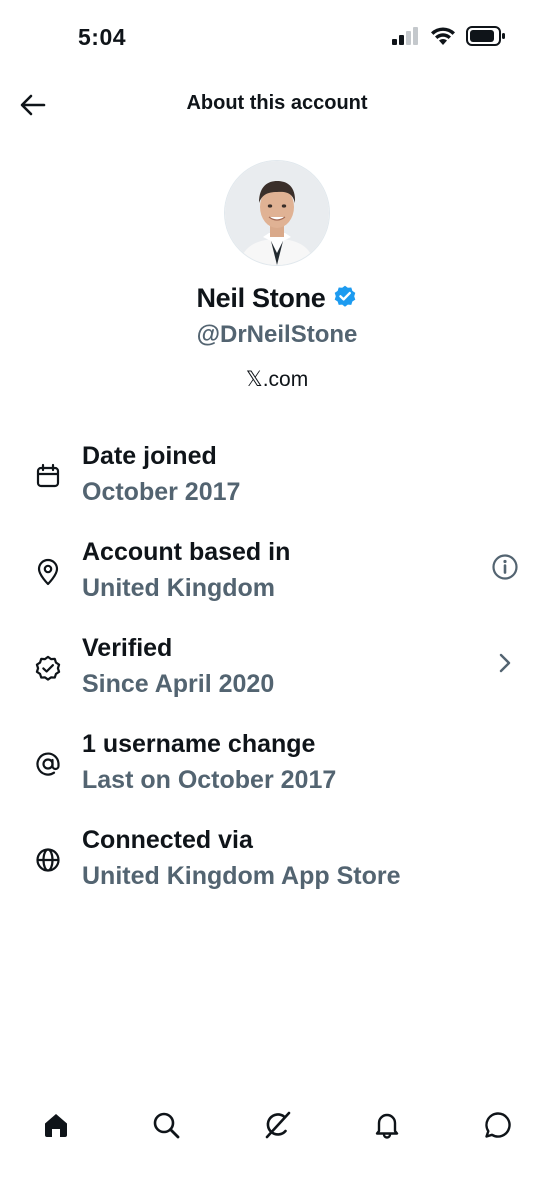 The width and height of the screenshot is (554, 1200). I want to click on info-button, so click(505, 567).